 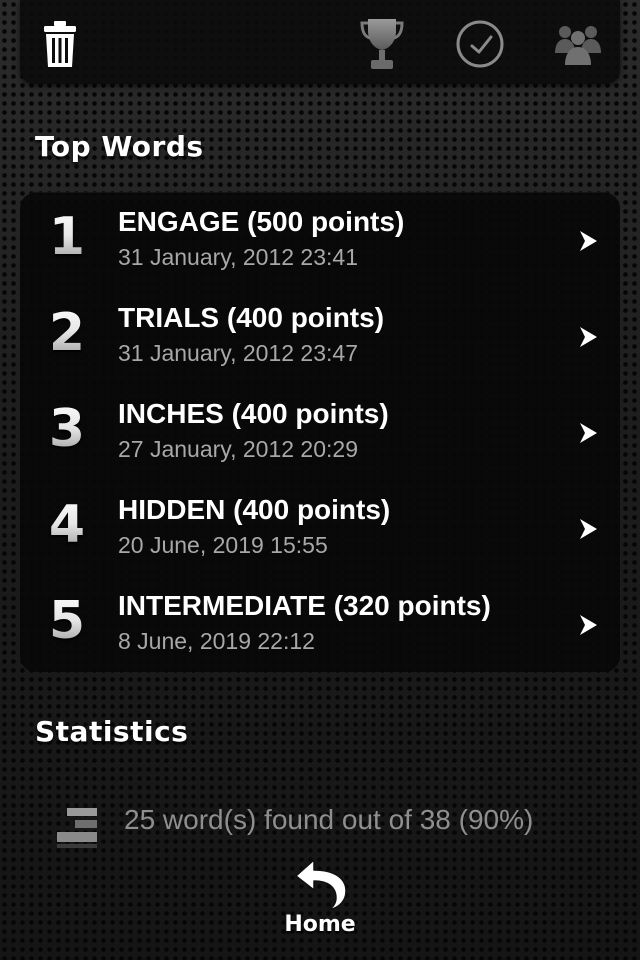 I want to click on home-button: Home, so click(x=320, y=901).